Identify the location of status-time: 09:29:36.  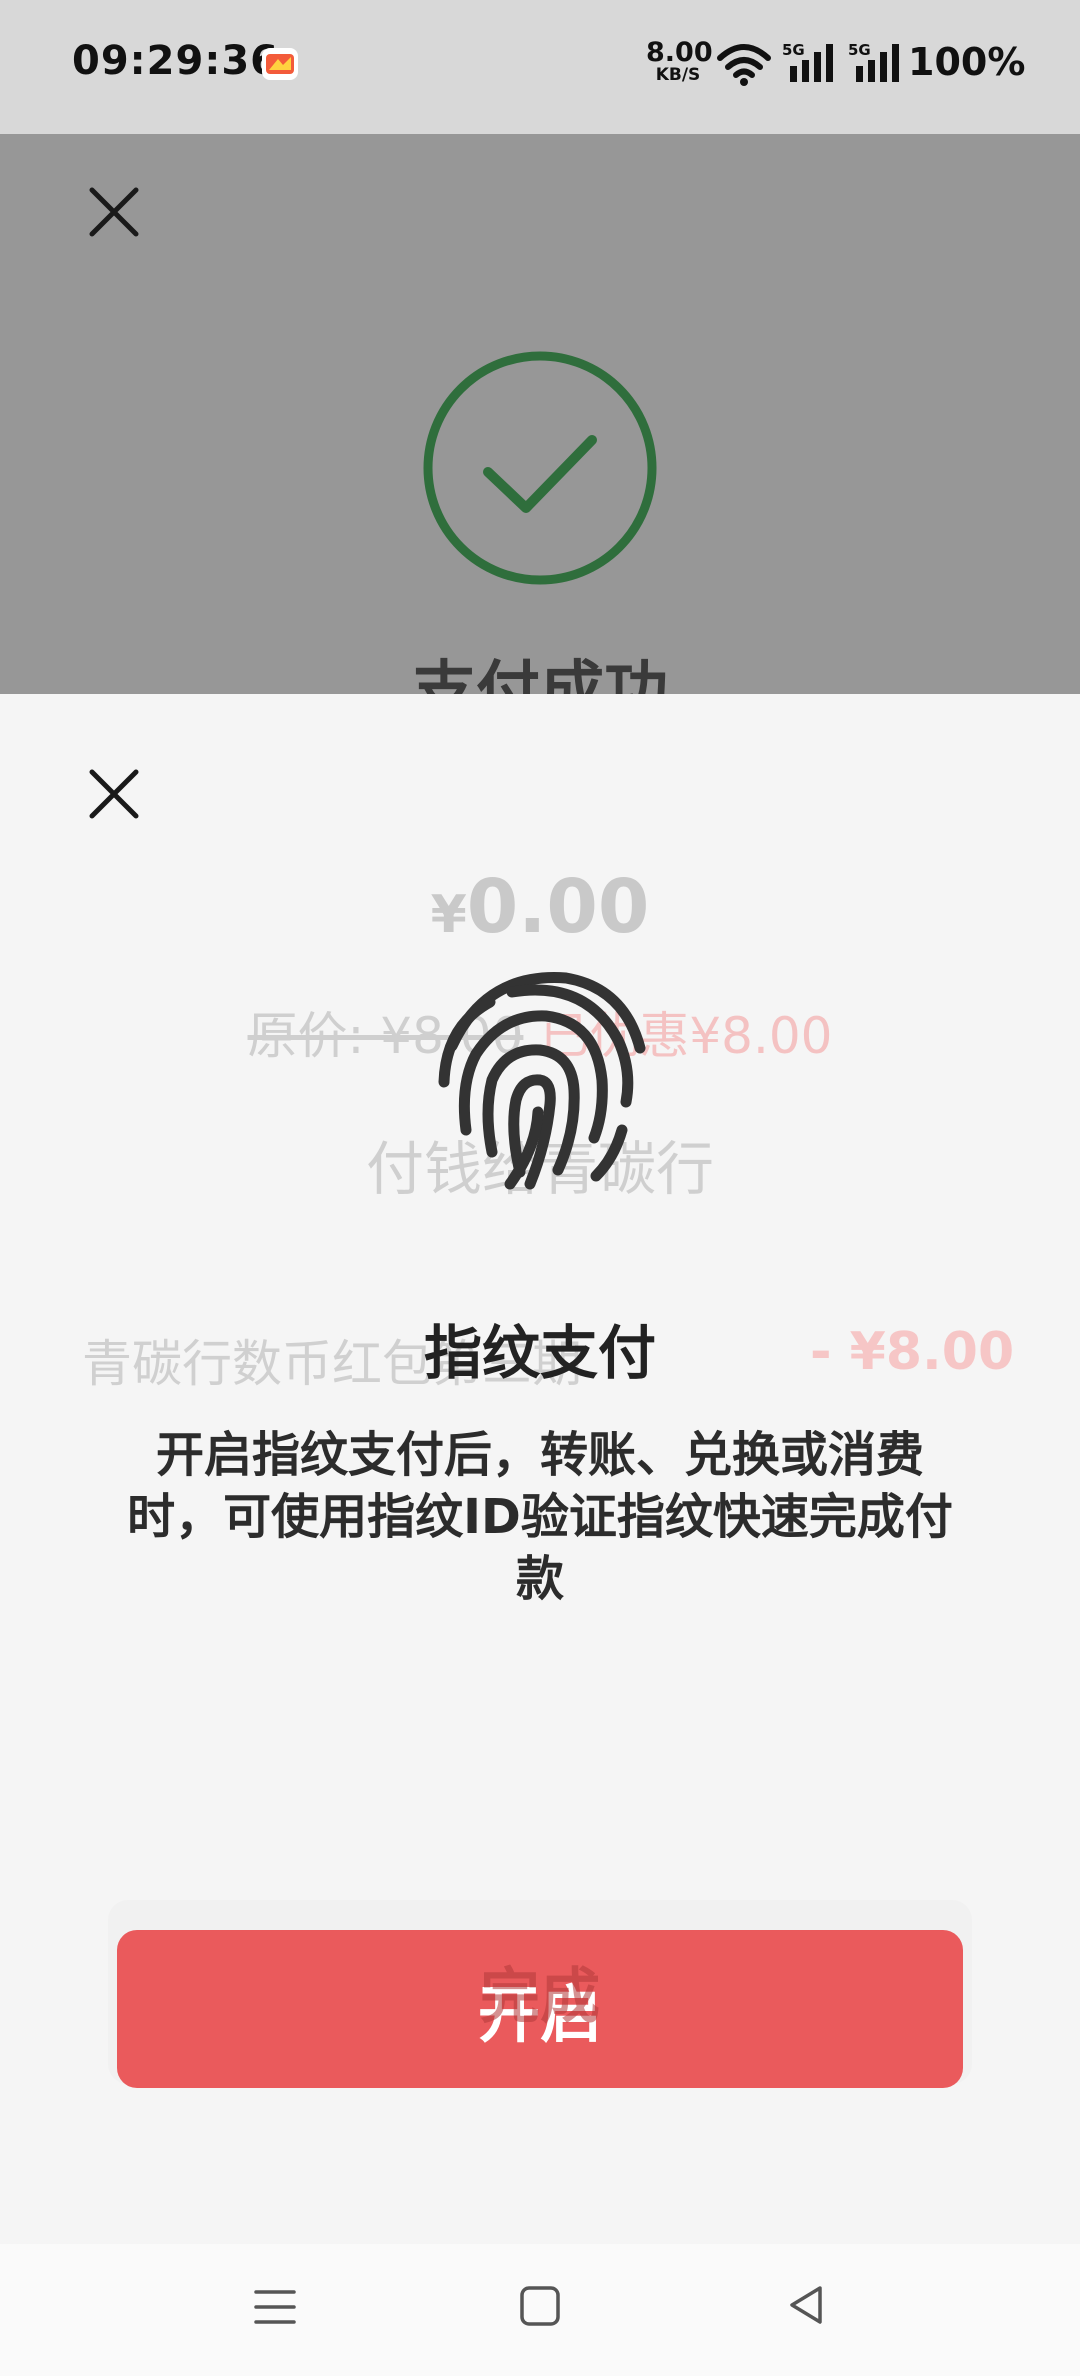
(175, 61).